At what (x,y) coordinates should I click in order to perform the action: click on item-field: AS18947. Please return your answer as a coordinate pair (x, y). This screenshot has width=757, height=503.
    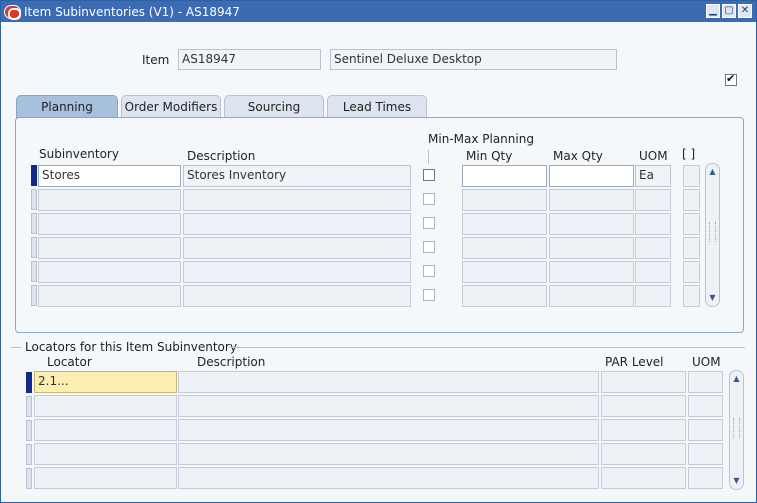
    Looking at the image, I should click on (249, 59).